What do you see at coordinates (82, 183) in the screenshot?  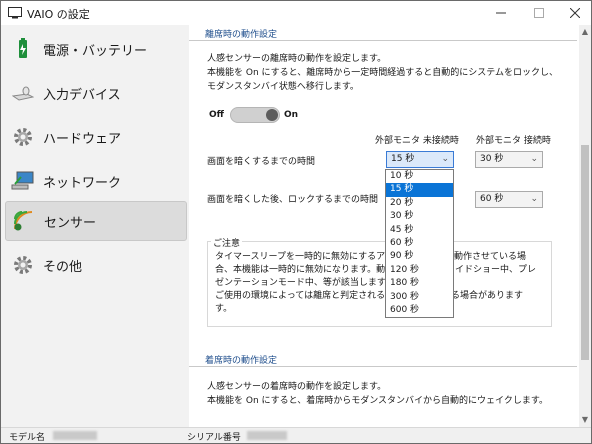 I see `sidebar-item-label: ネットワーク` at bounding box center [82, 183].